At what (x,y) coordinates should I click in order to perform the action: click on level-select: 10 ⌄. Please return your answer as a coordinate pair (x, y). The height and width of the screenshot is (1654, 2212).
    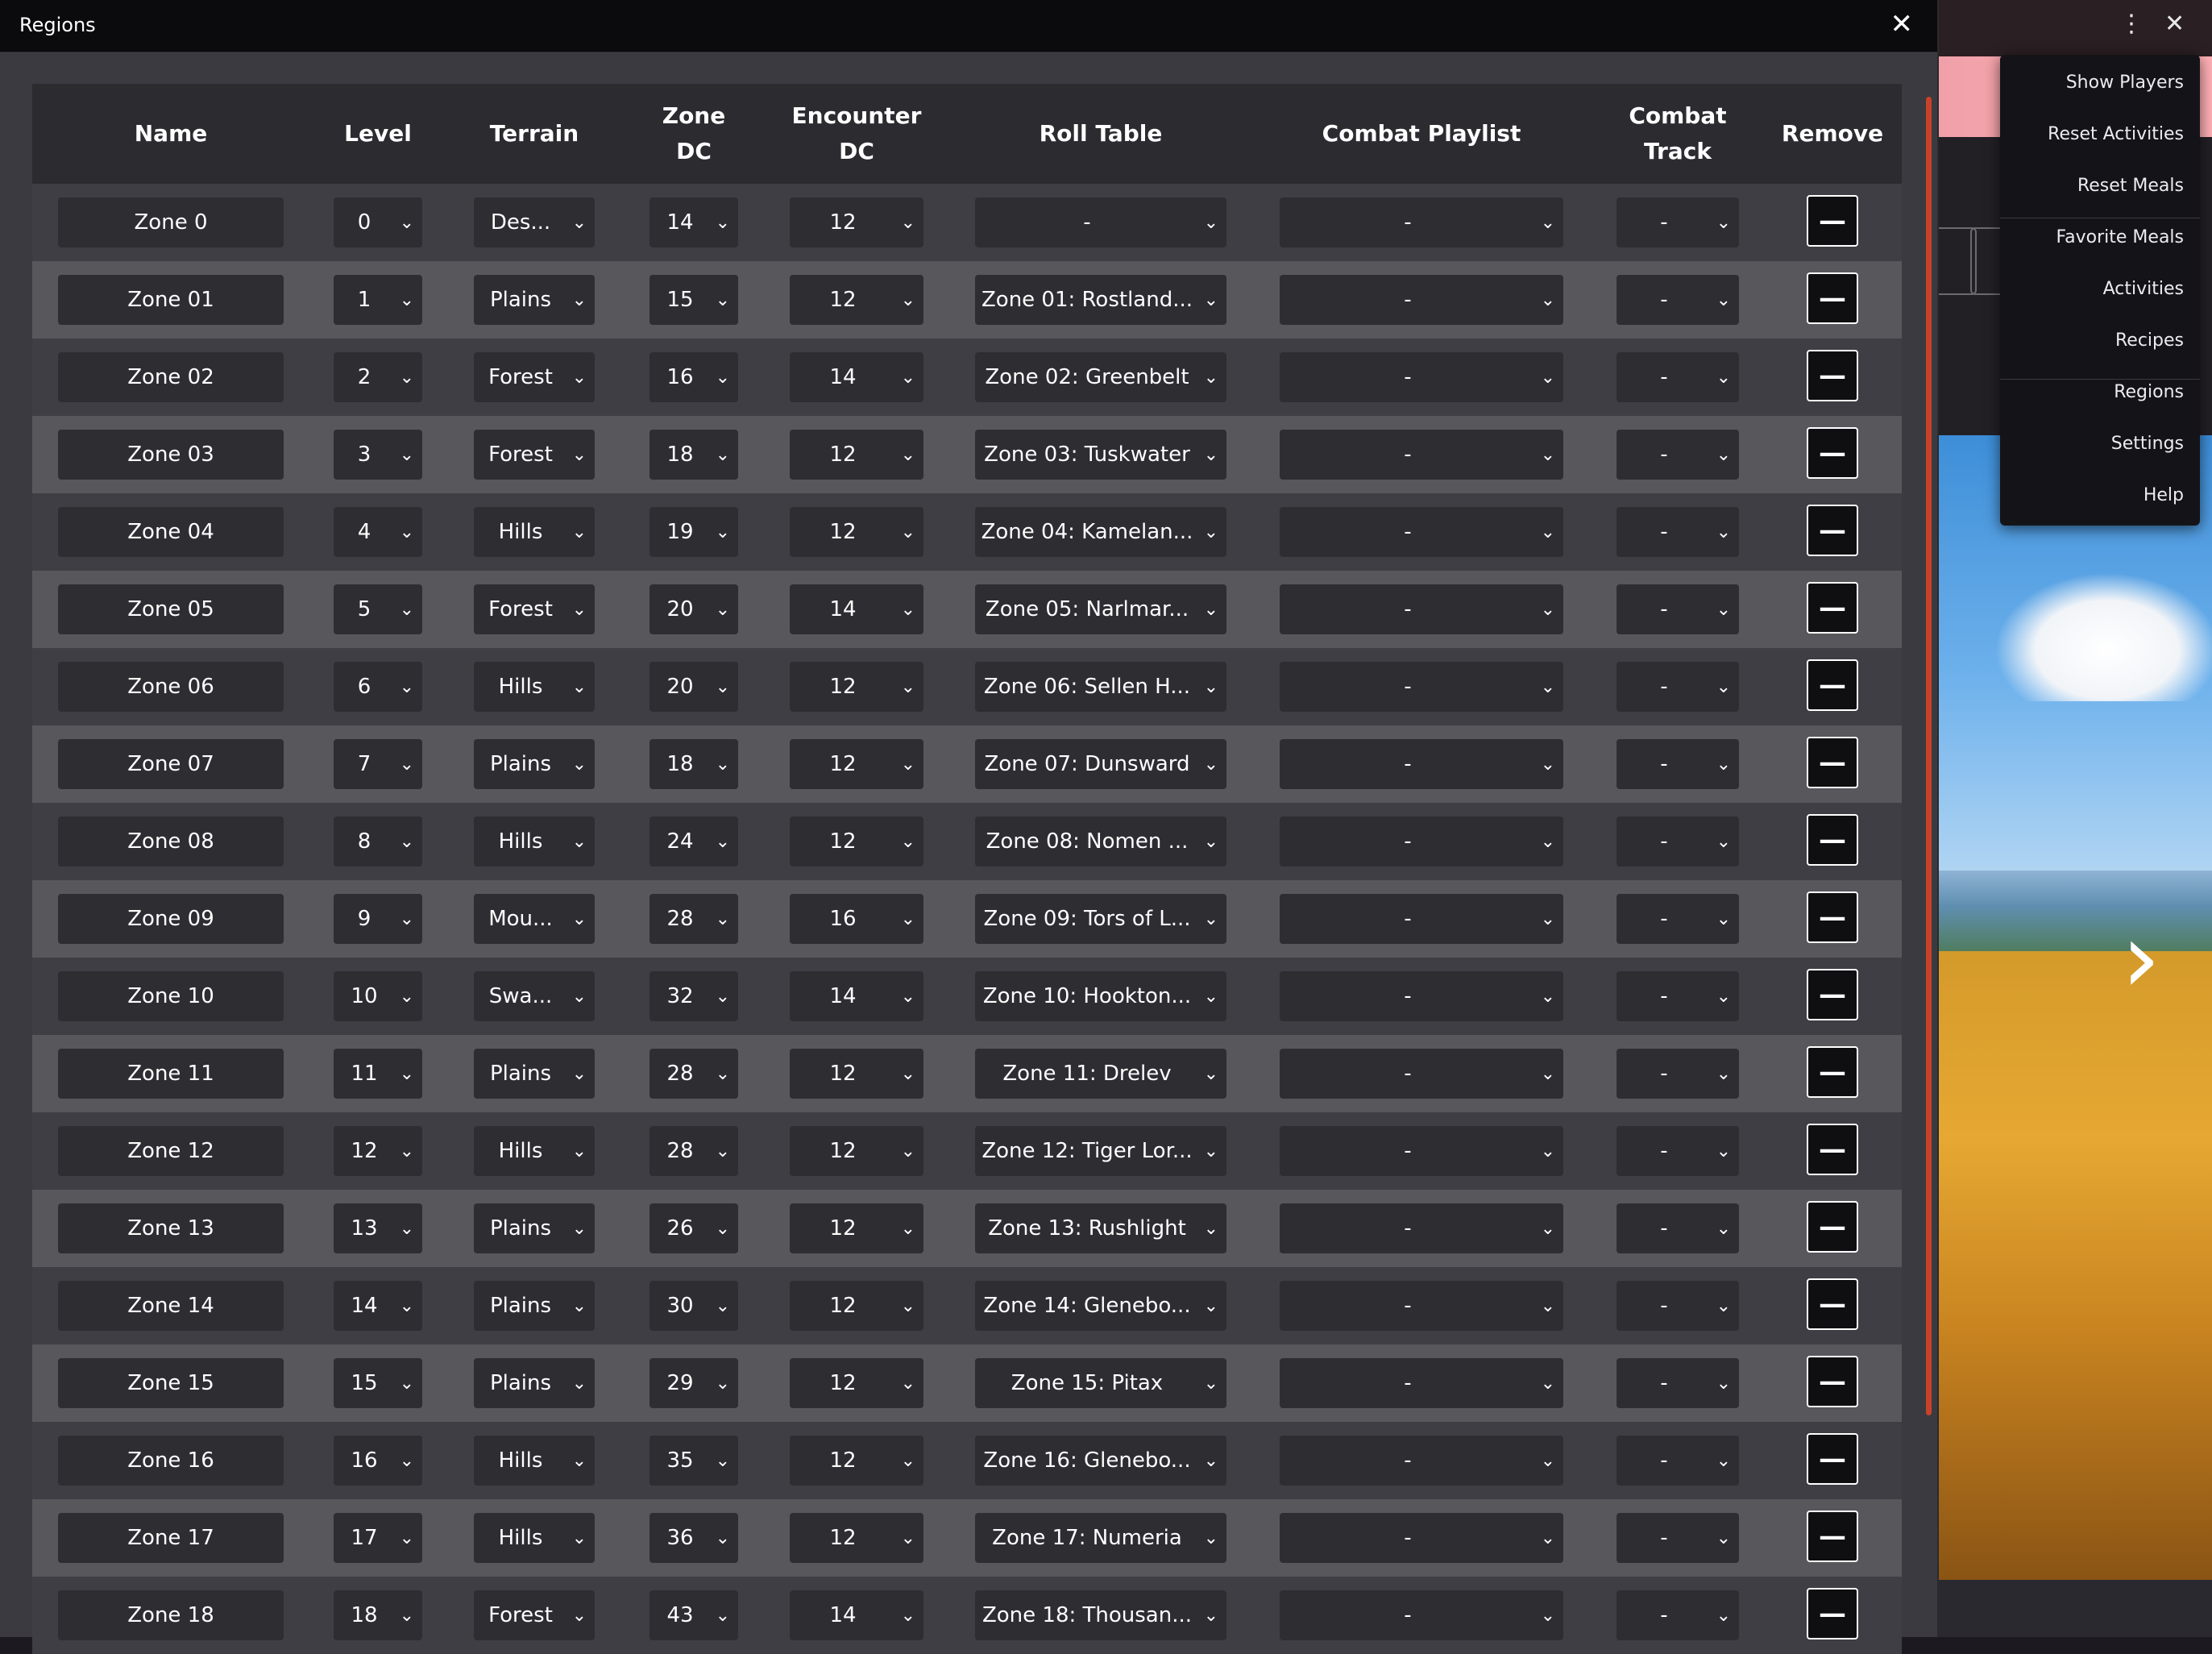
    Looking at the image, I should click on (378, 996).